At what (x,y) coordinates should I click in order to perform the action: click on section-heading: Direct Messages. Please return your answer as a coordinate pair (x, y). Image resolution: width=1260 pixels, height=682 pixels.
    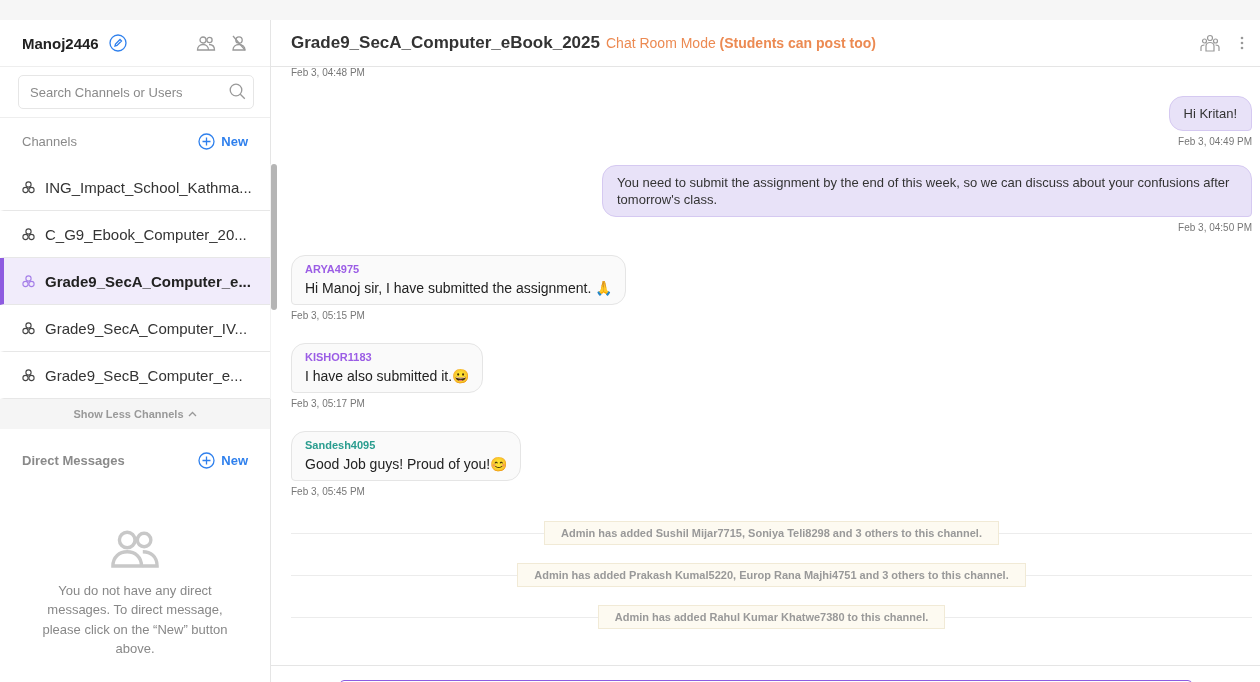
    Looking at the image, I should click on (73, 460).